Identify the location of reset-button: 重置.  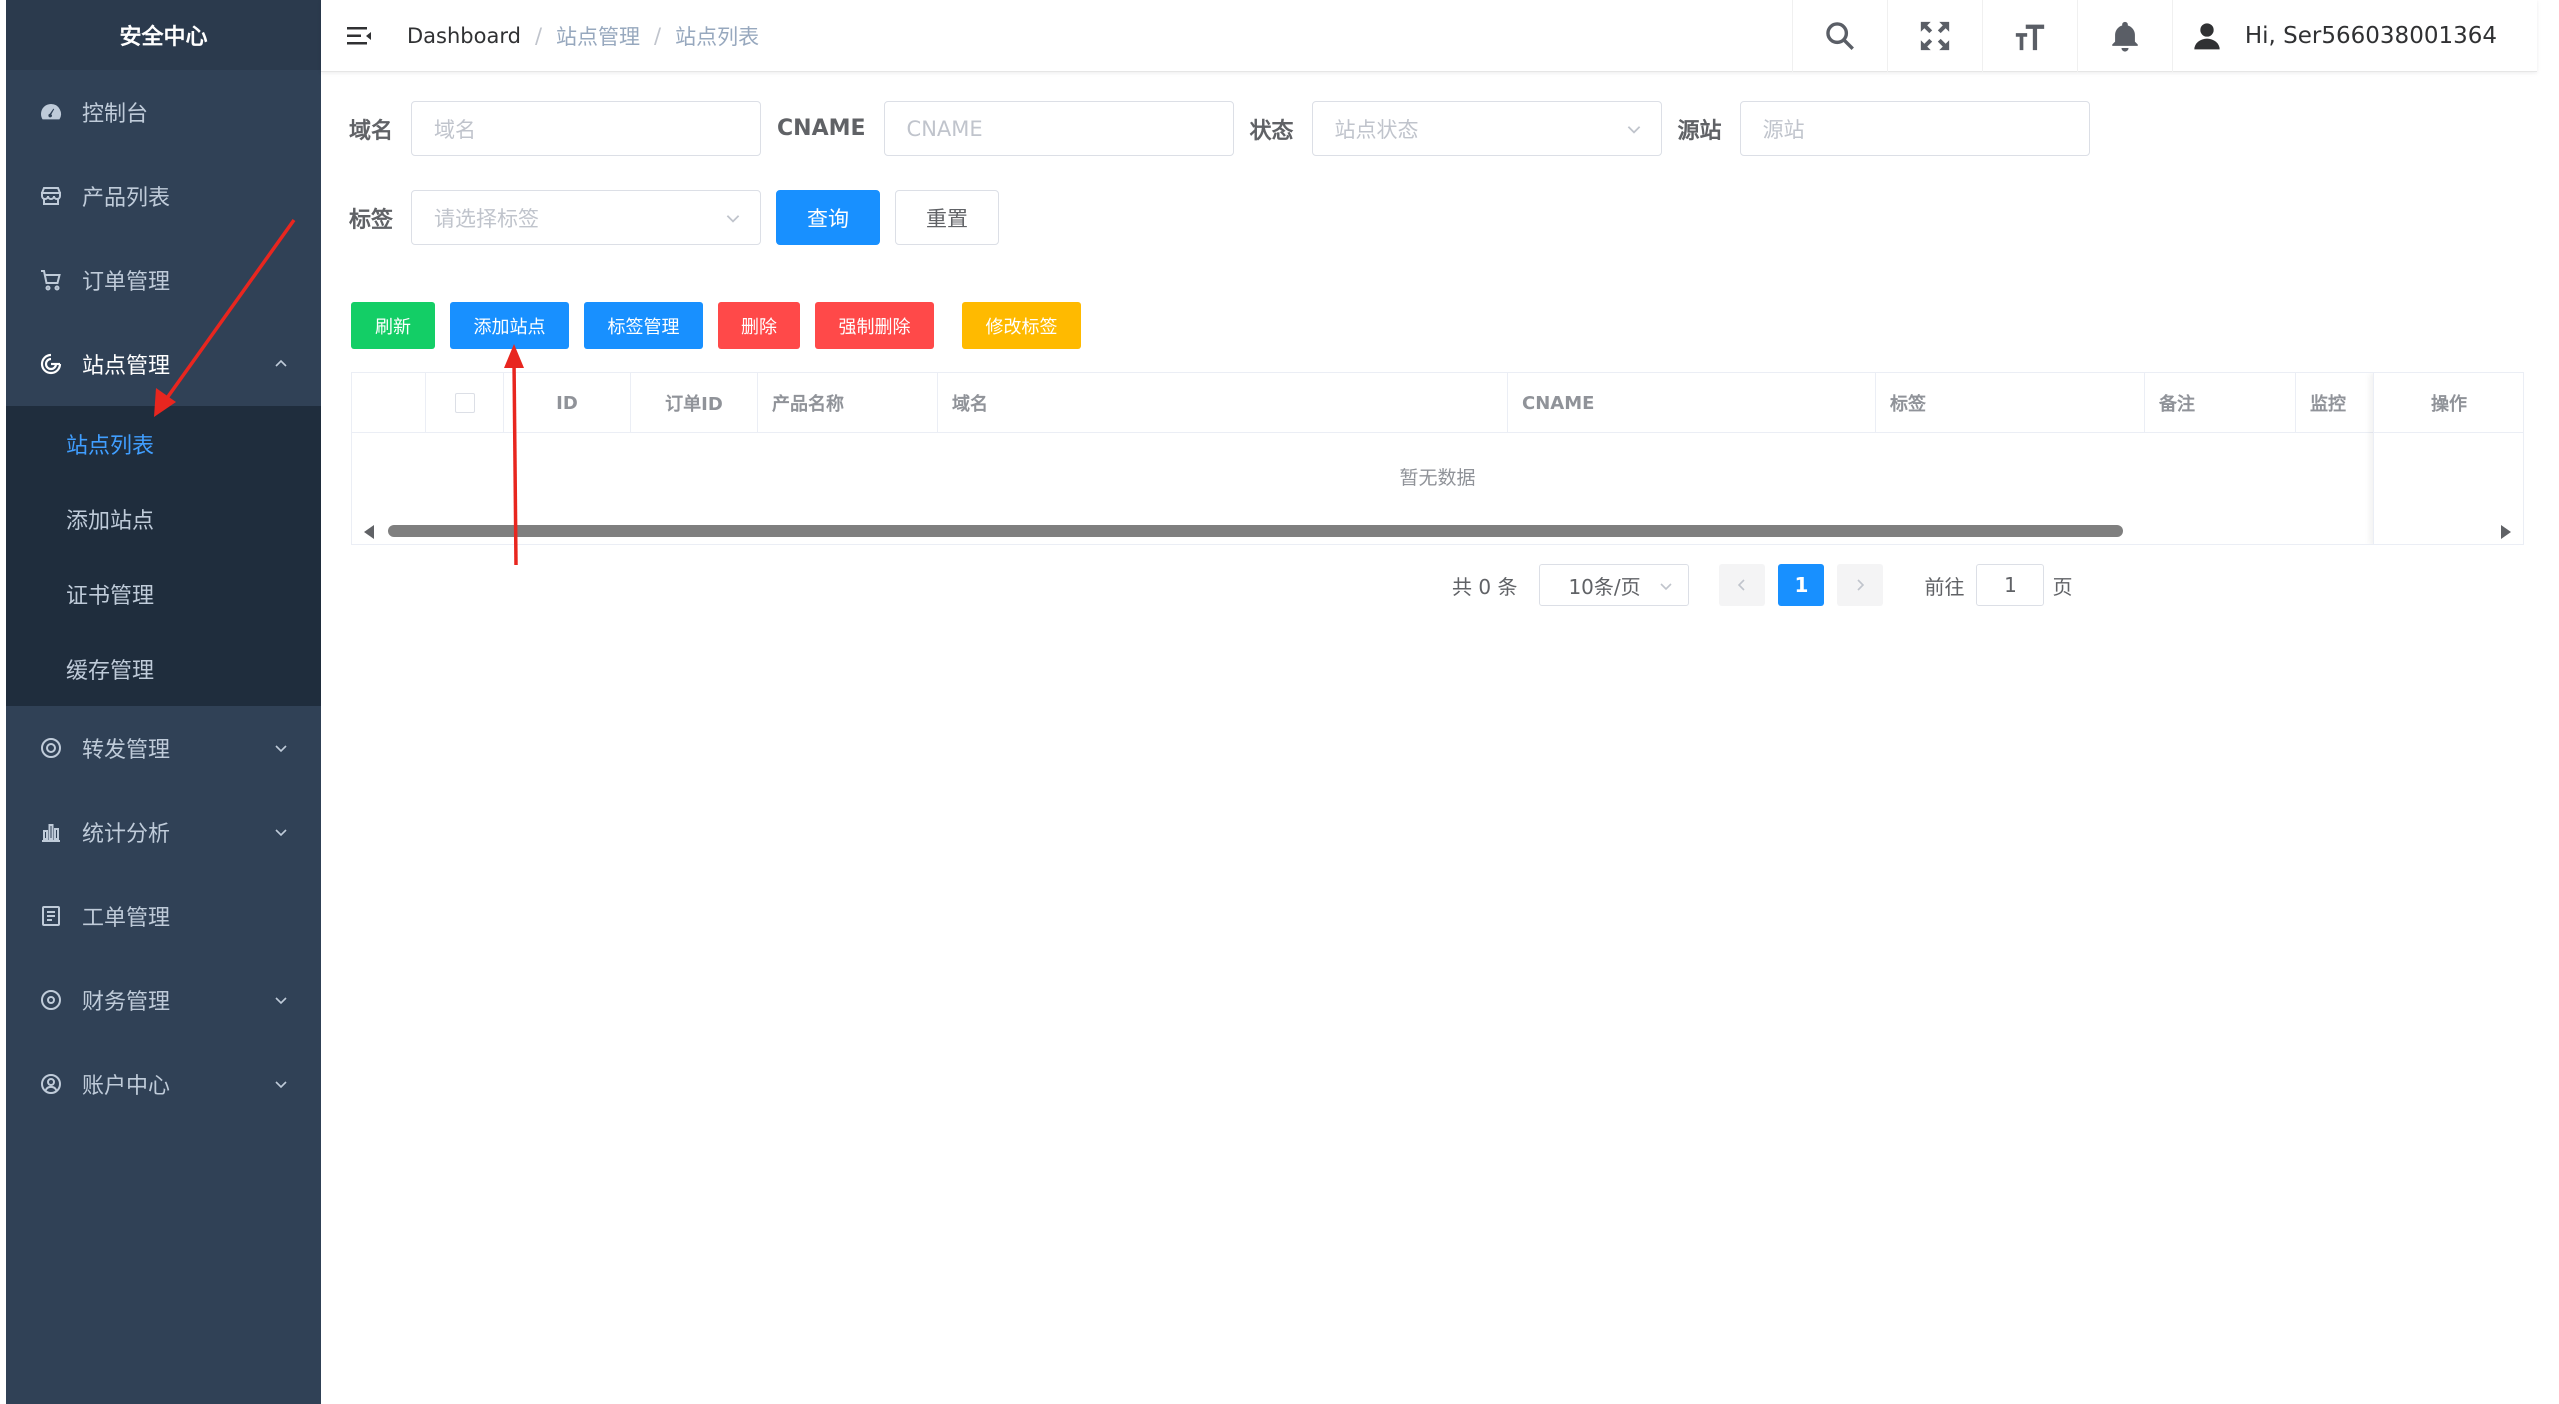
(947, 217).